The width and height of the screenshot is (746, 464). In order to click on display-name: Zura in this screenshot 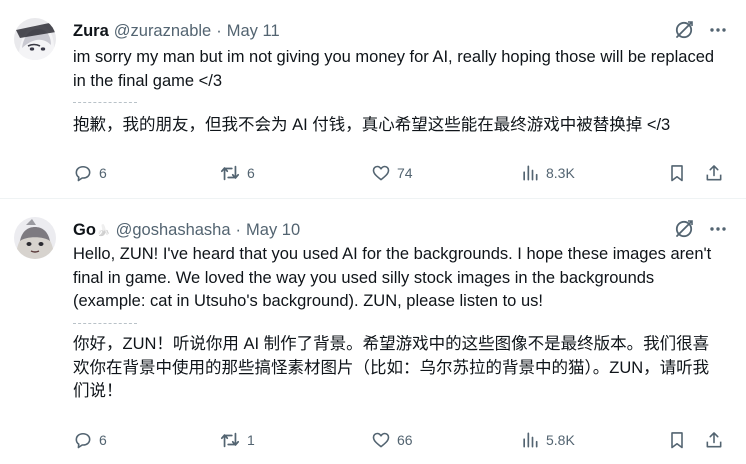, I will do `click(91, 31)`.